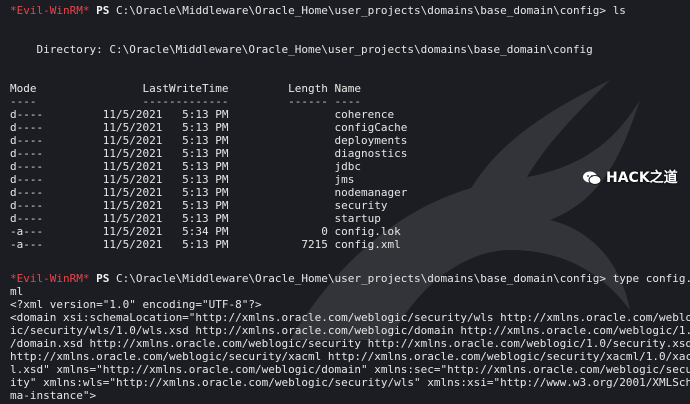 This screenshot has width=690, height=404. What do you see at coordinates (185, 88) in the screenshot?
I see `listing-header: Mode LastWriteTime Length Name` at bounding box center [185, 88].